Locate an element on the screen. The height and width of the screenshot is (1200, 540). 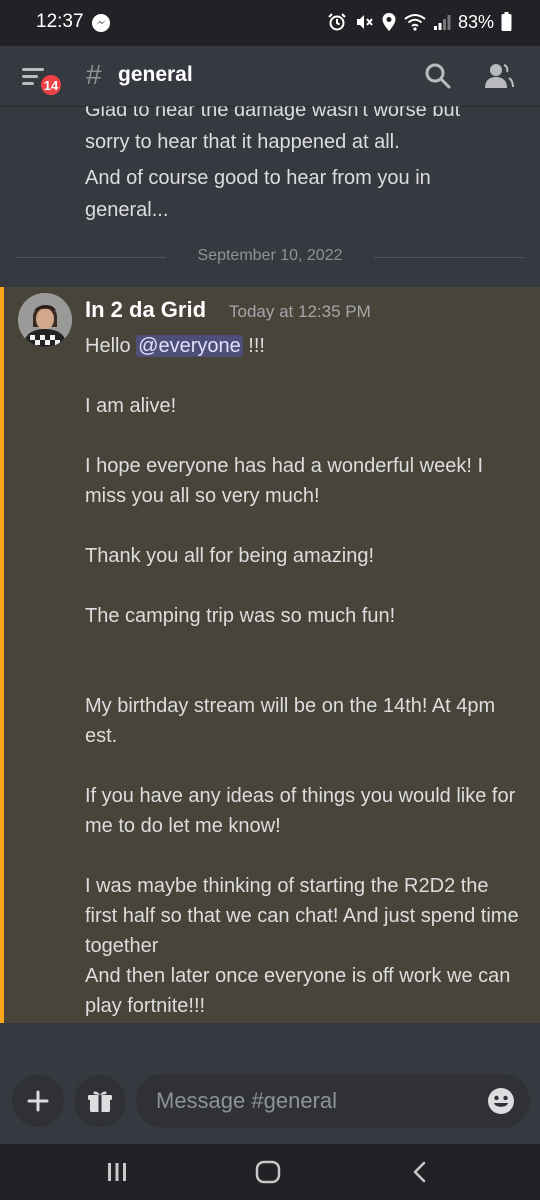
home-button is located at coordinates (268, 1174).